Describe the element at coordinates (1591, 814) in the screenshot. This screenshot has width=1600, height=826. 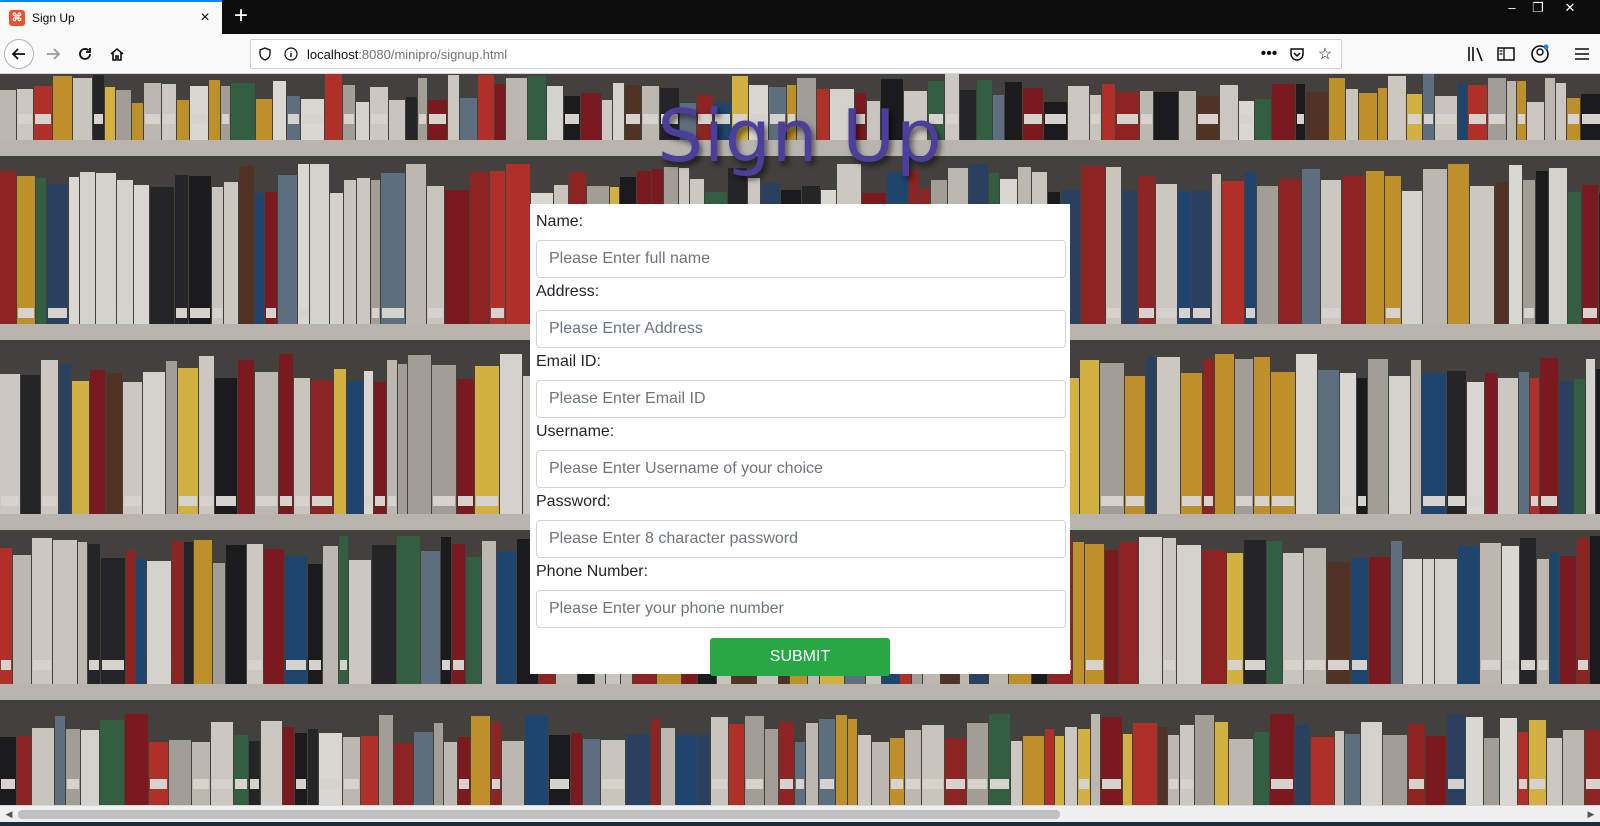
I see `scroll-right-icon: ▶` at that location.